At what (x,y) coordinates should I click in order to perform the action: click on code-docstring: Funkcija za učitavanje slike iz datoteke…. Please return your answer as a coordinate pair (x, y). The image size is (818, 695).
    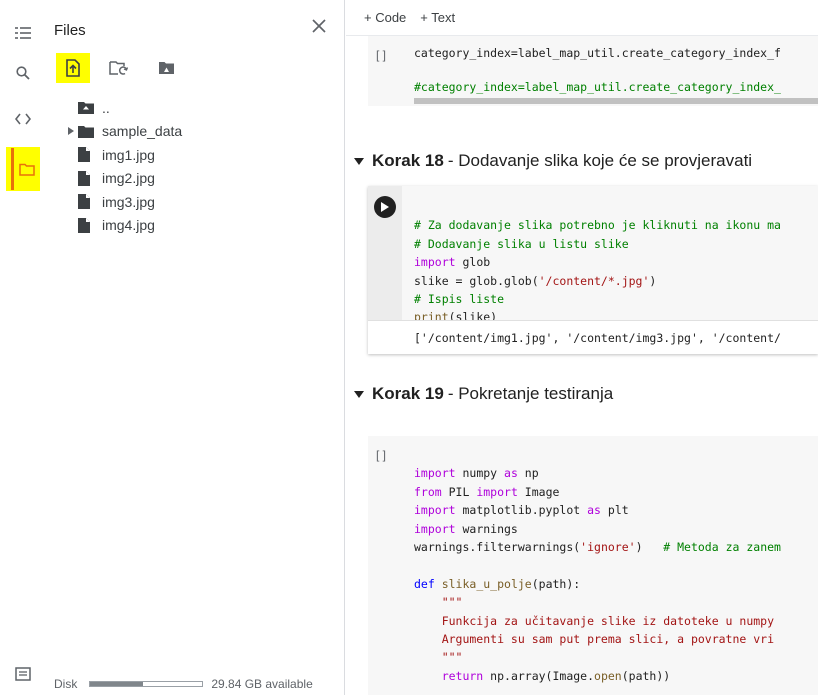
    Looking at the image, I should click on (594, 620).